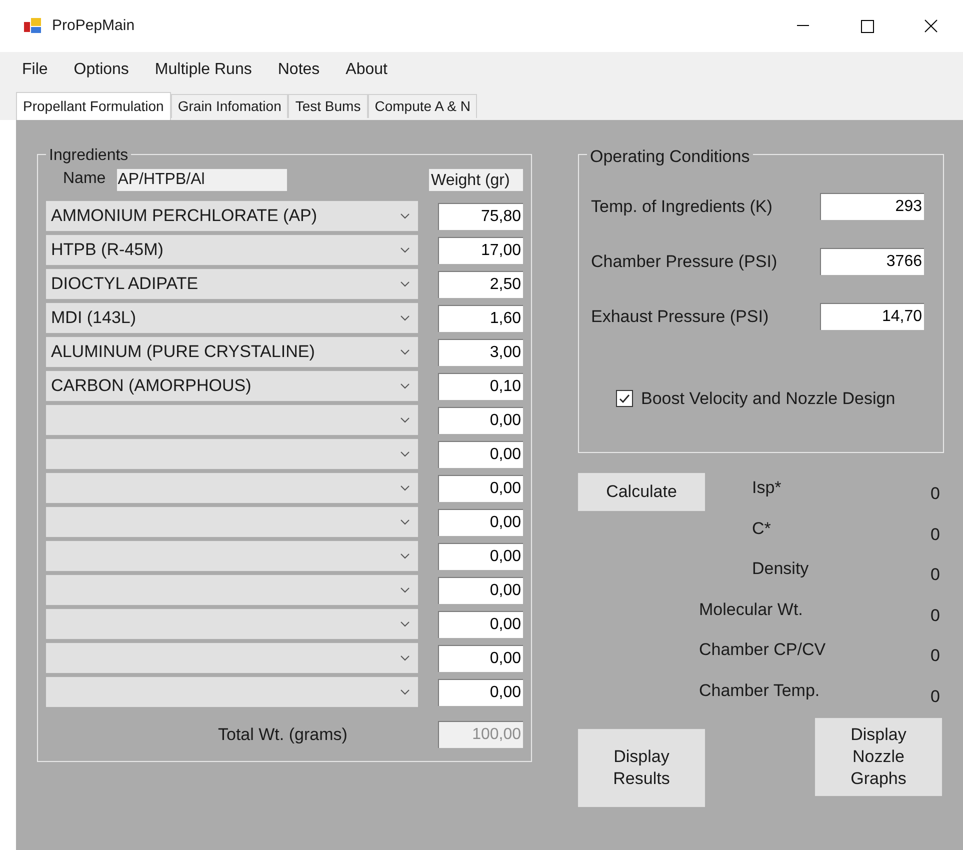 The height and width of the screenshot is (850, 963). What do you see at coordinates (328, 106) in the screenshot?
I see `tab: Test Bums` at bounding box center [328, 106].